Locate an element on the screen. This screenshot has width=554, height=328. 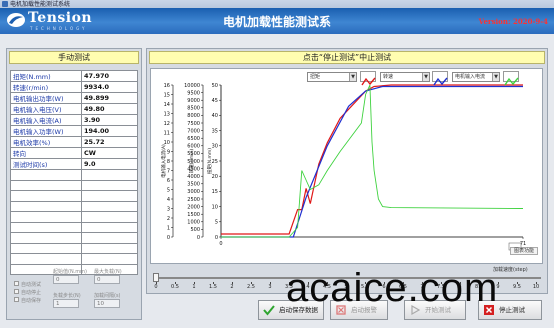
torque-series-select: 扭矩 ▼ is located at coordinates (332, 77).